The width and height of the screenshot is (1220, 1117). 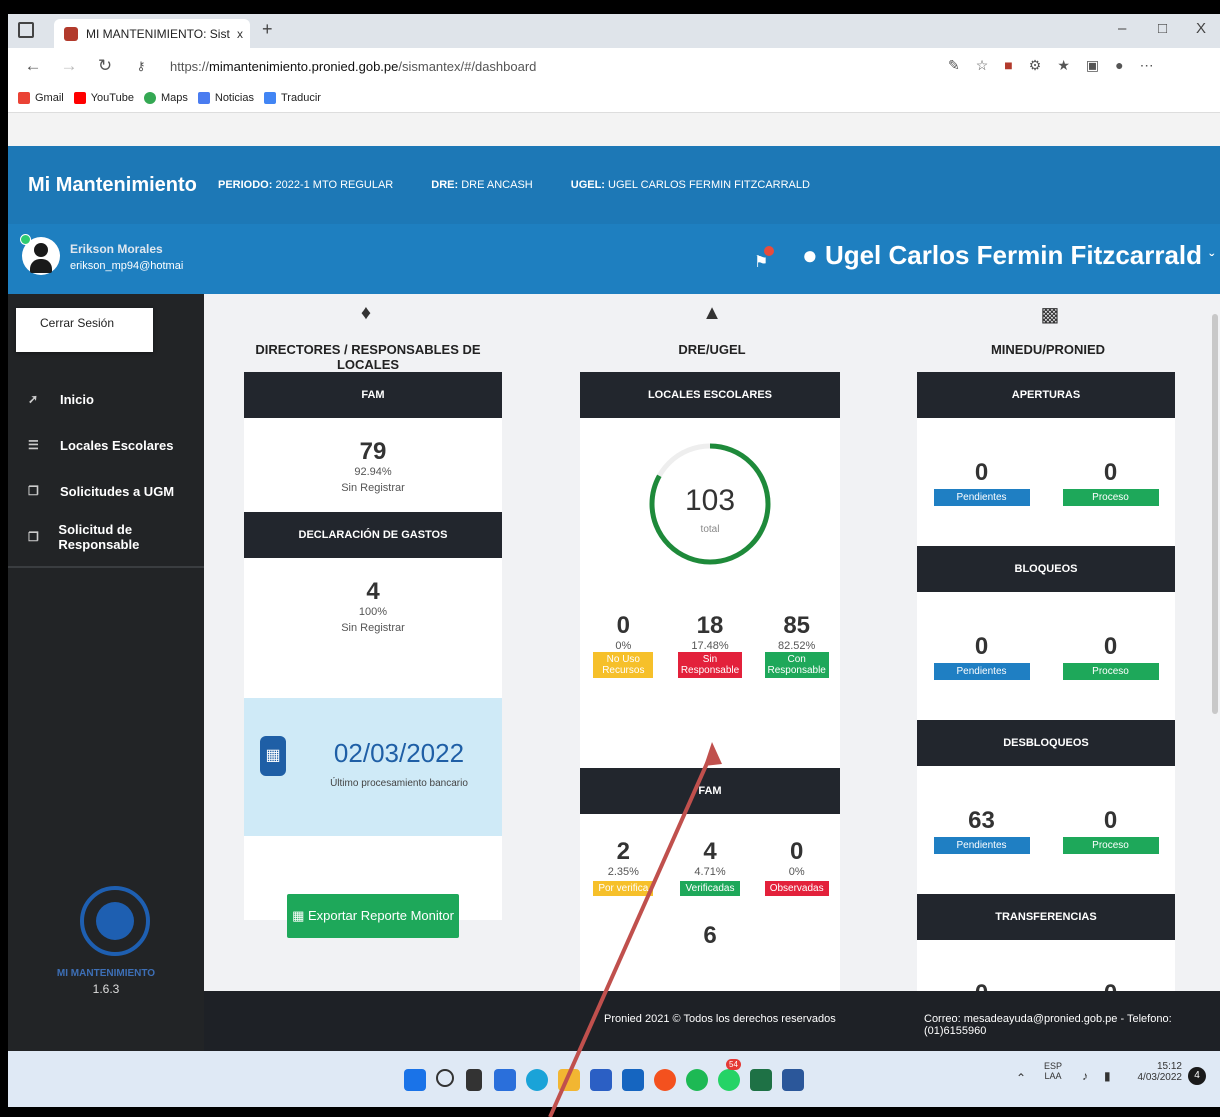 What do you see at coordinates (623, 625) in the screenshot?
I see `stat-value: 0` at bounding box center [623, 625].